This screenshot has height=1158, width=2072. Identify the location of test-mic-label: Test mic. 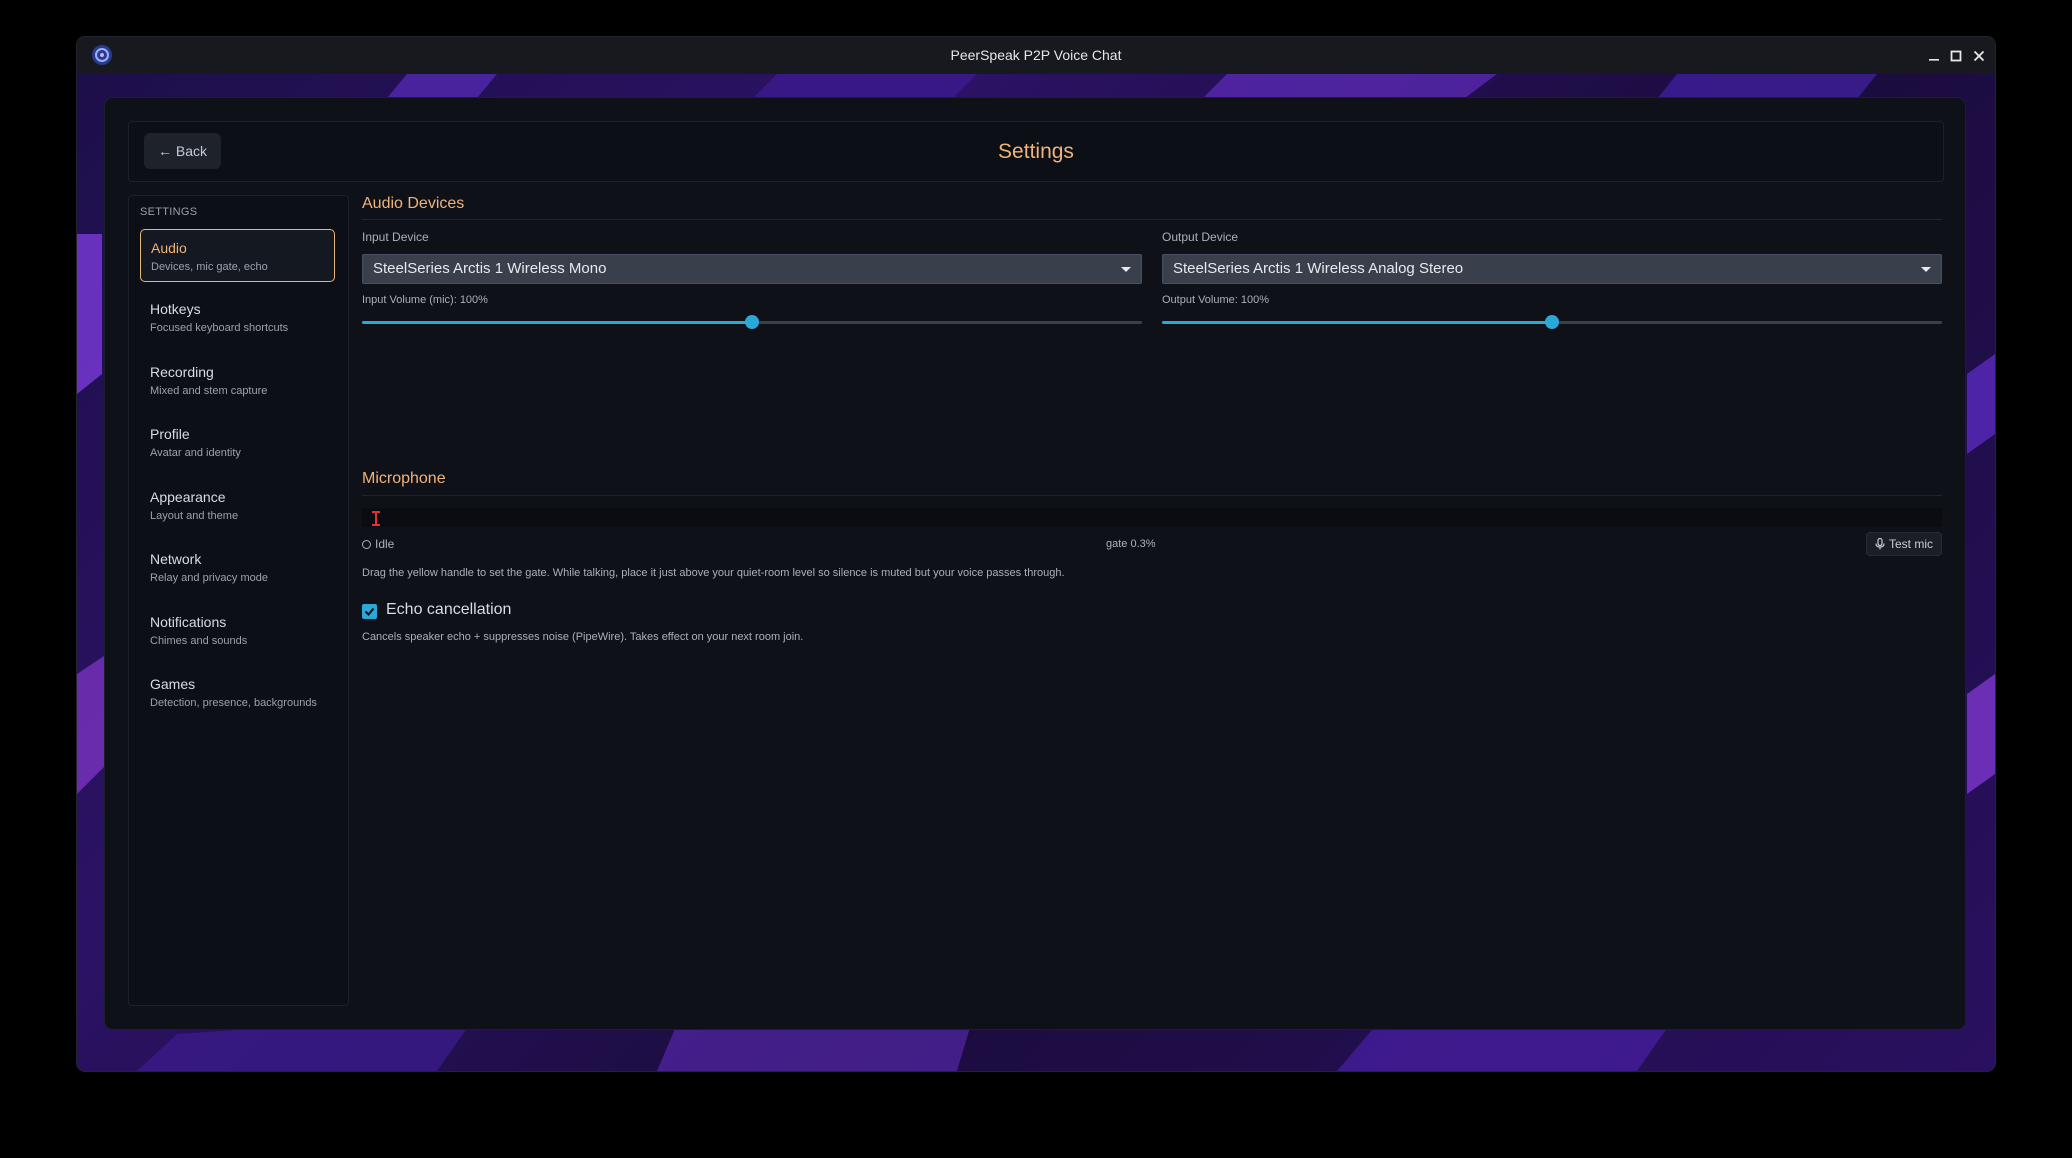
(1910, 544).